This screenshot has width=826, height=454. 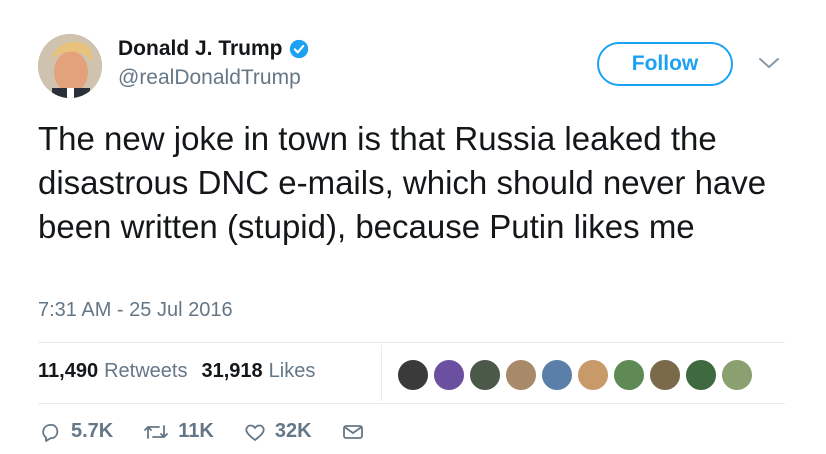 What do you see at coordinates (145, 371) in the screenshot?
I see `retweets-label: Retweets` at bounding box center [145, 371].